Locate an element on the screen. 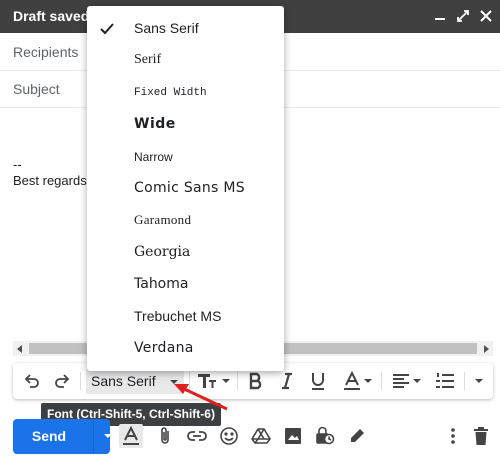 The height and width of the screenshot is (458, 500). font-option-sans-serif: Sans Serif is located at coordinates (185, 29).